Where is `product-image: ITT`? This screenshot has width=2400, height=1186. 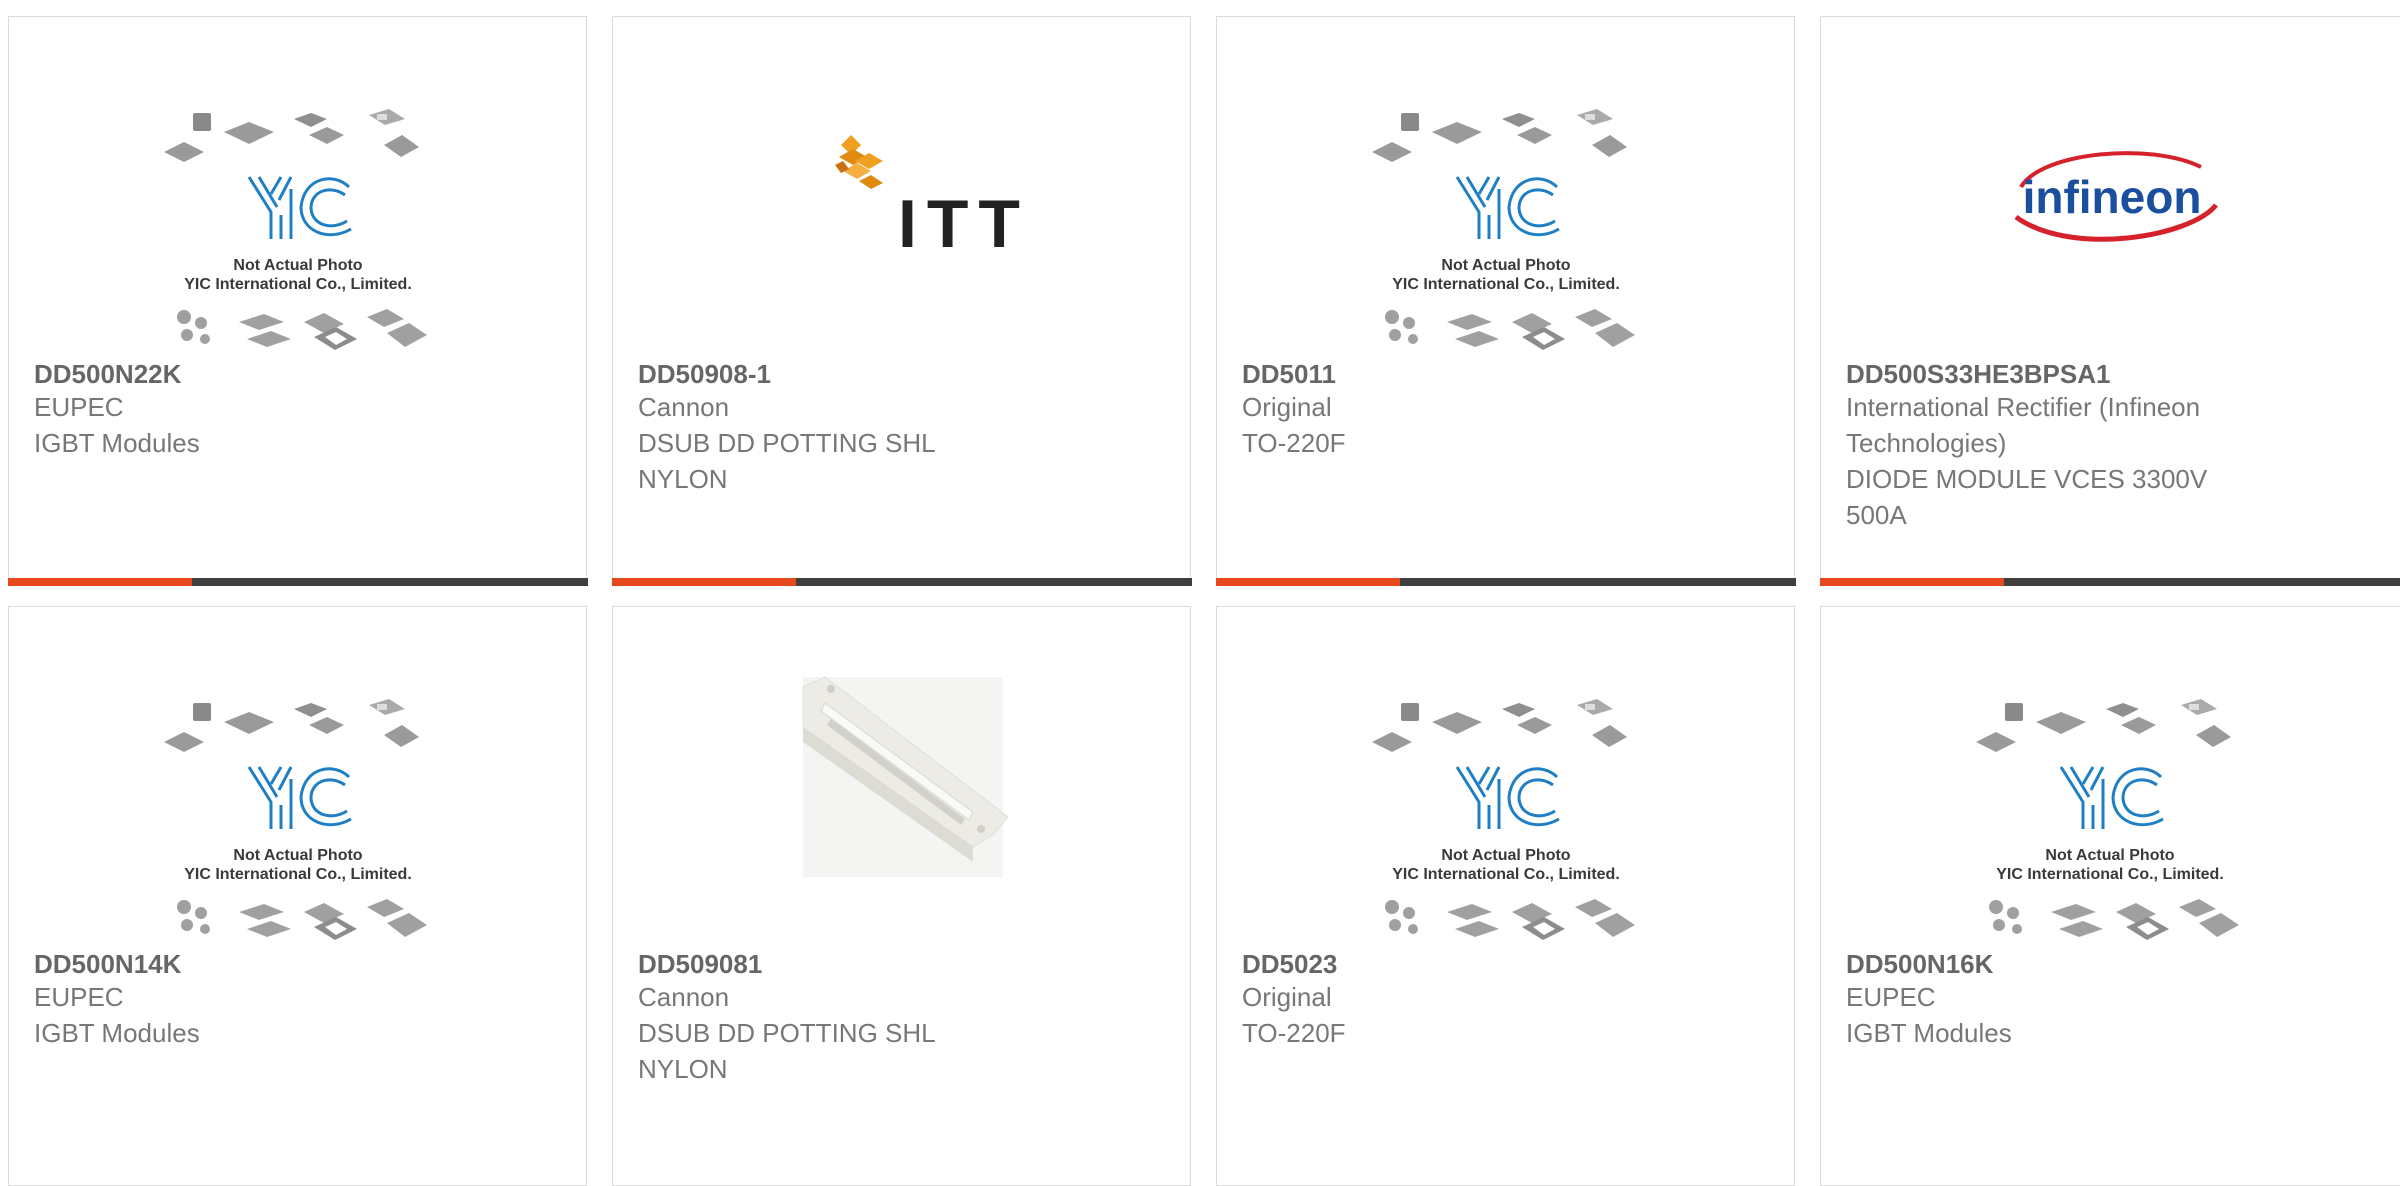 product-image: ITT is located at coordinates (901, 189).